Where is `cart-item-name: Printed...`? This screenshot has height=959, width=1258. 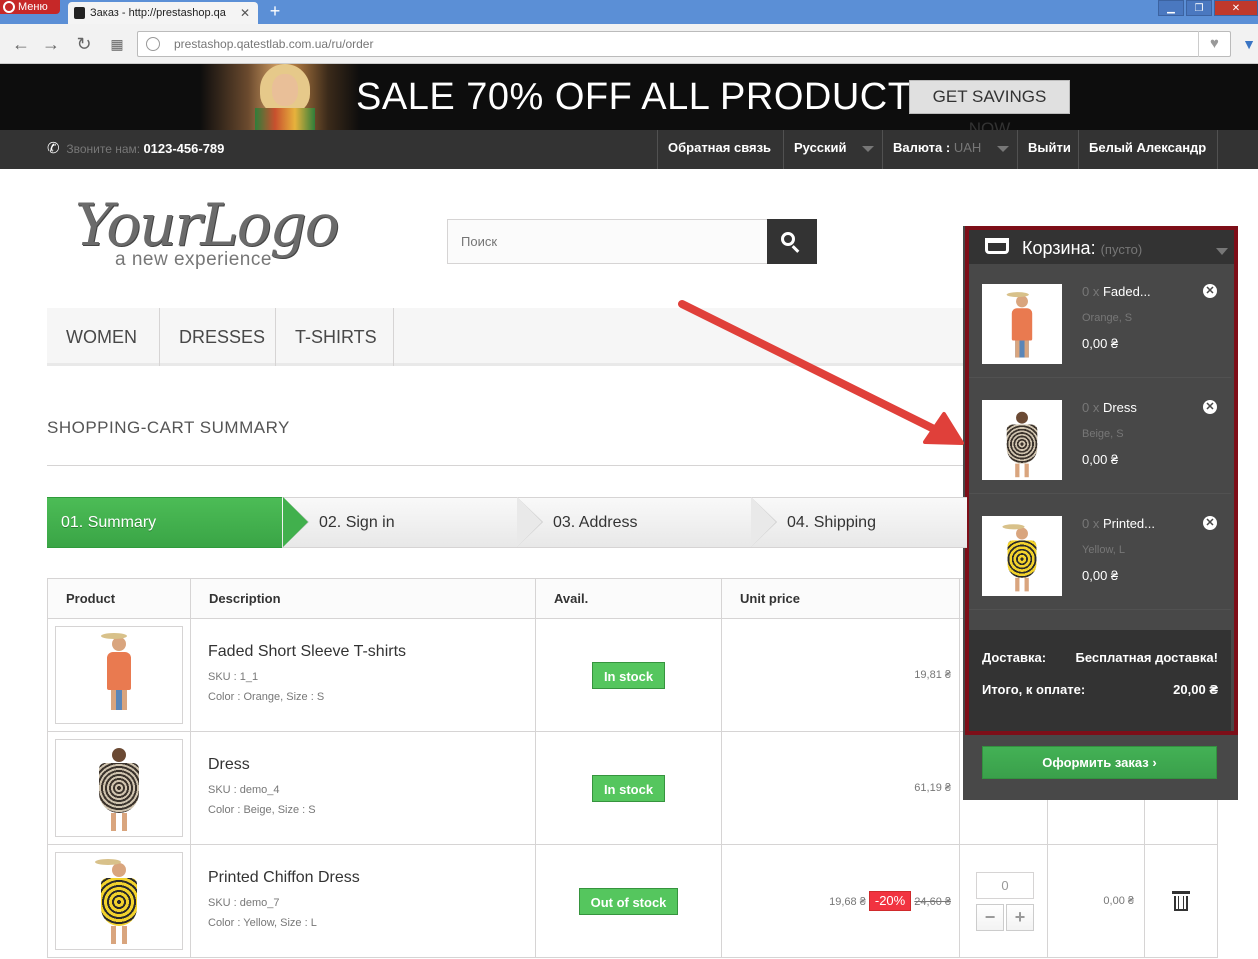 cart-item-name: Printed... is located at coordinates (1129, 523).